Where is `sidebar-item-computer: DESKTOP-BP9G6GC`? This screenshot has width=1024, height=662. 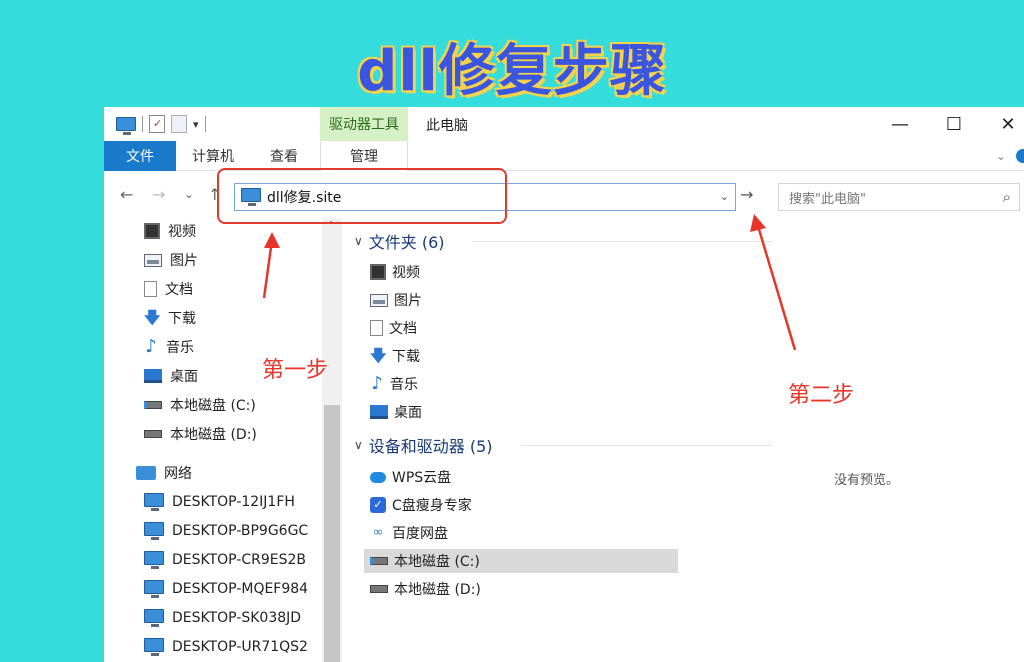 sidebar-item-computer: DESKTOP-BP9G6GC is located at coordinates (226, 531).